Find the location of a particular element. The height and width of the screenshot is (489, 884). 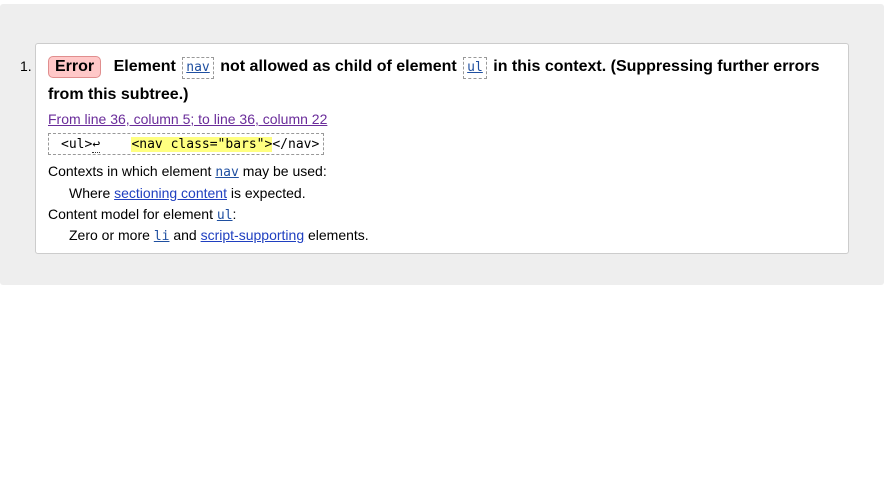

parent-name-link: ul is located at coordinates (475, 67).